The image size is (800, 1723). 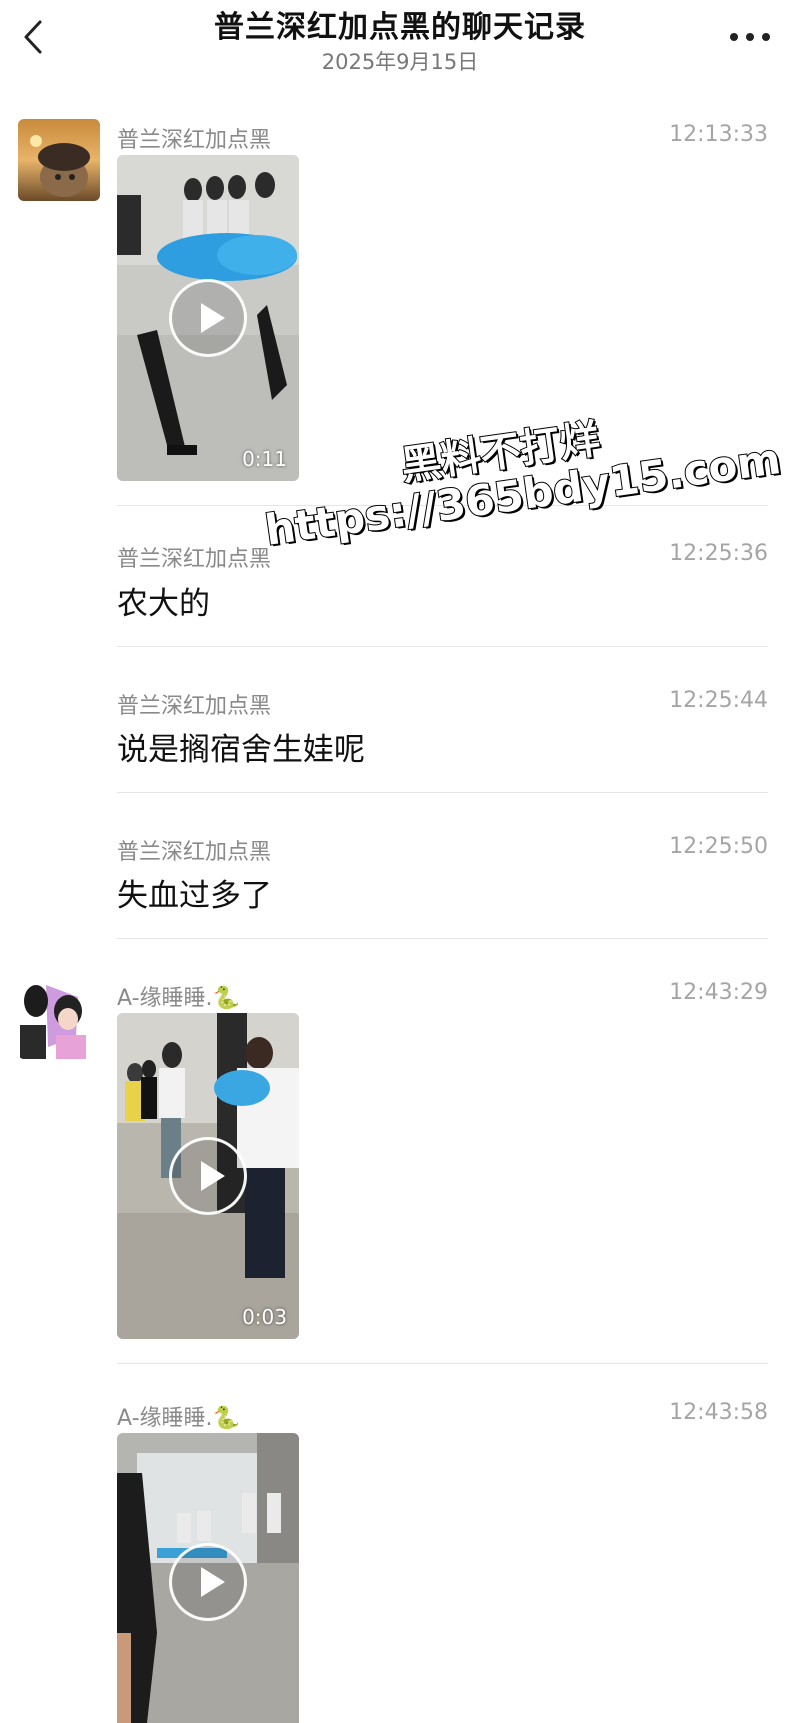 What do you see at coordinates (750, 37) in the screenshot?
I see `more-button` at bounding box center [750, 37].